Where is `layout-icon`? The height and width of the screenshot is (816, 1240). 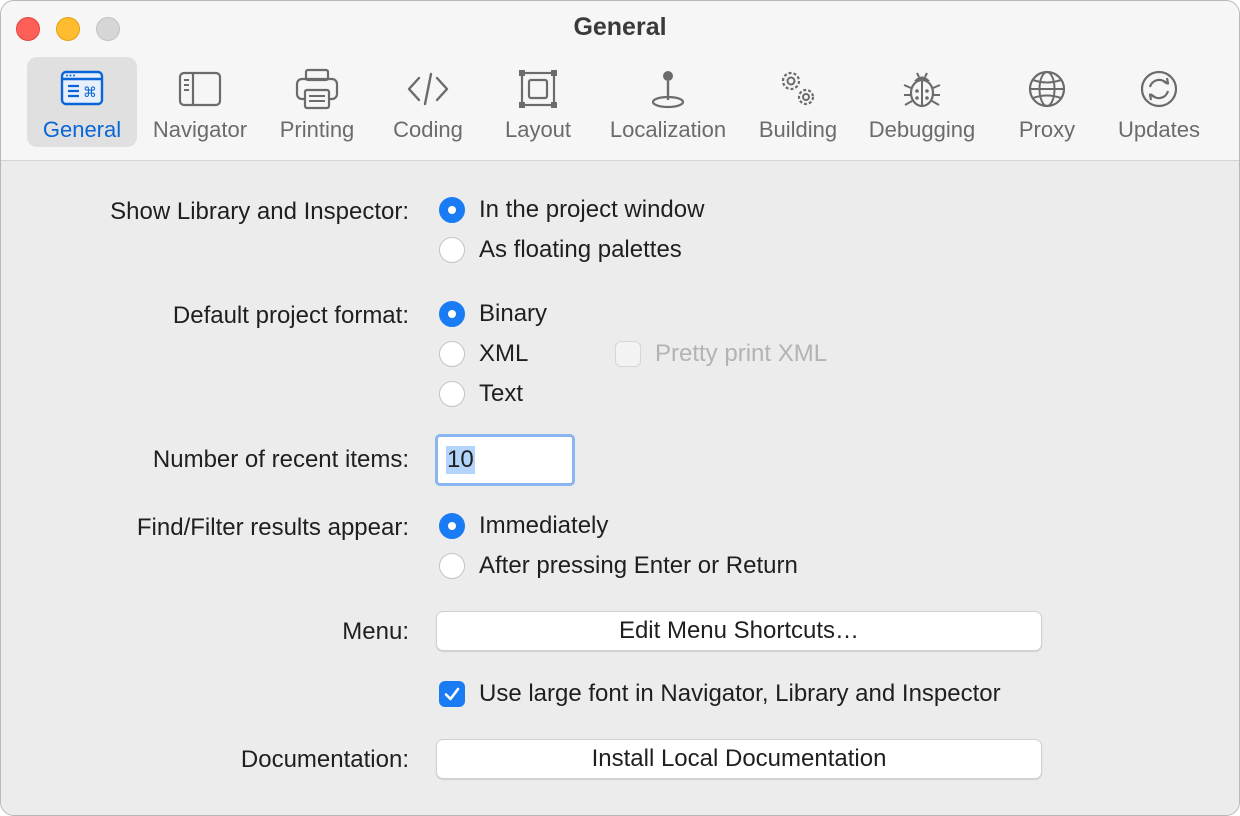 layout-icon is located at coordinates (538, 89).